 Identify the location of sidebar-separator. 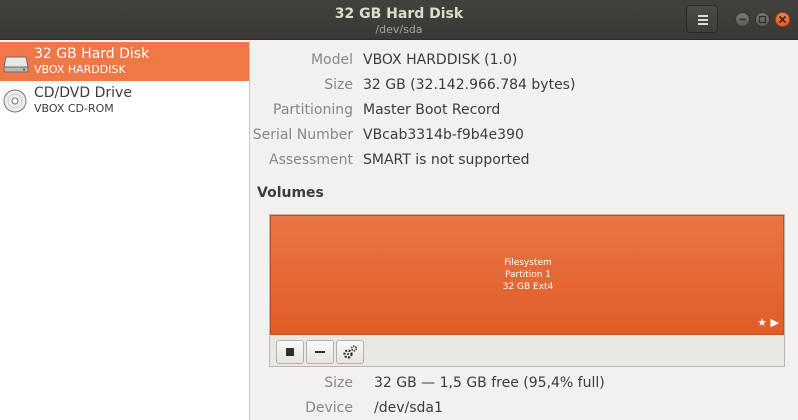
(249, 230).